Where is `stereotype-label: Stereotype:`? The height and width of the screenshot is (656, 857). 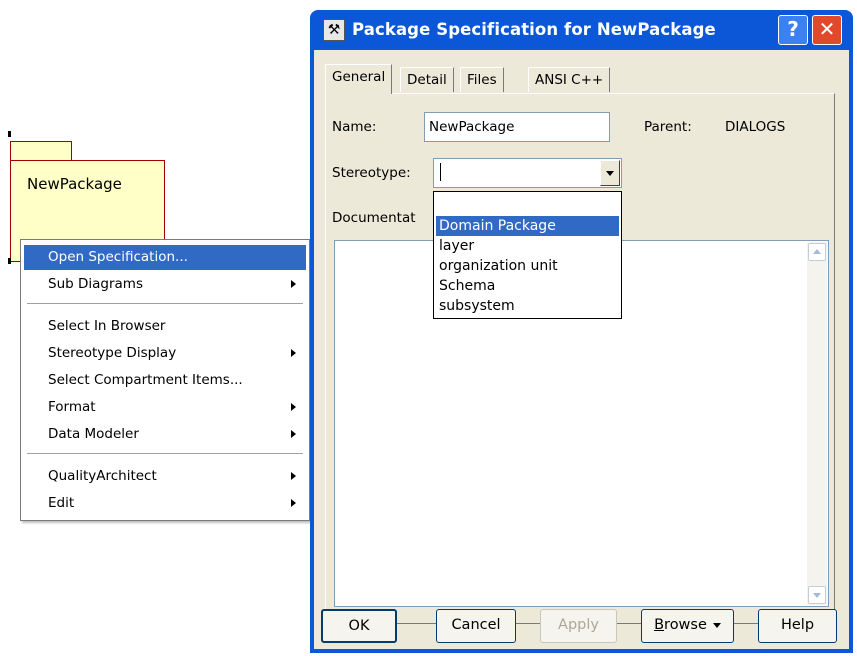
stereotype-label: Stereotype: is located at coordinates (371, 173).